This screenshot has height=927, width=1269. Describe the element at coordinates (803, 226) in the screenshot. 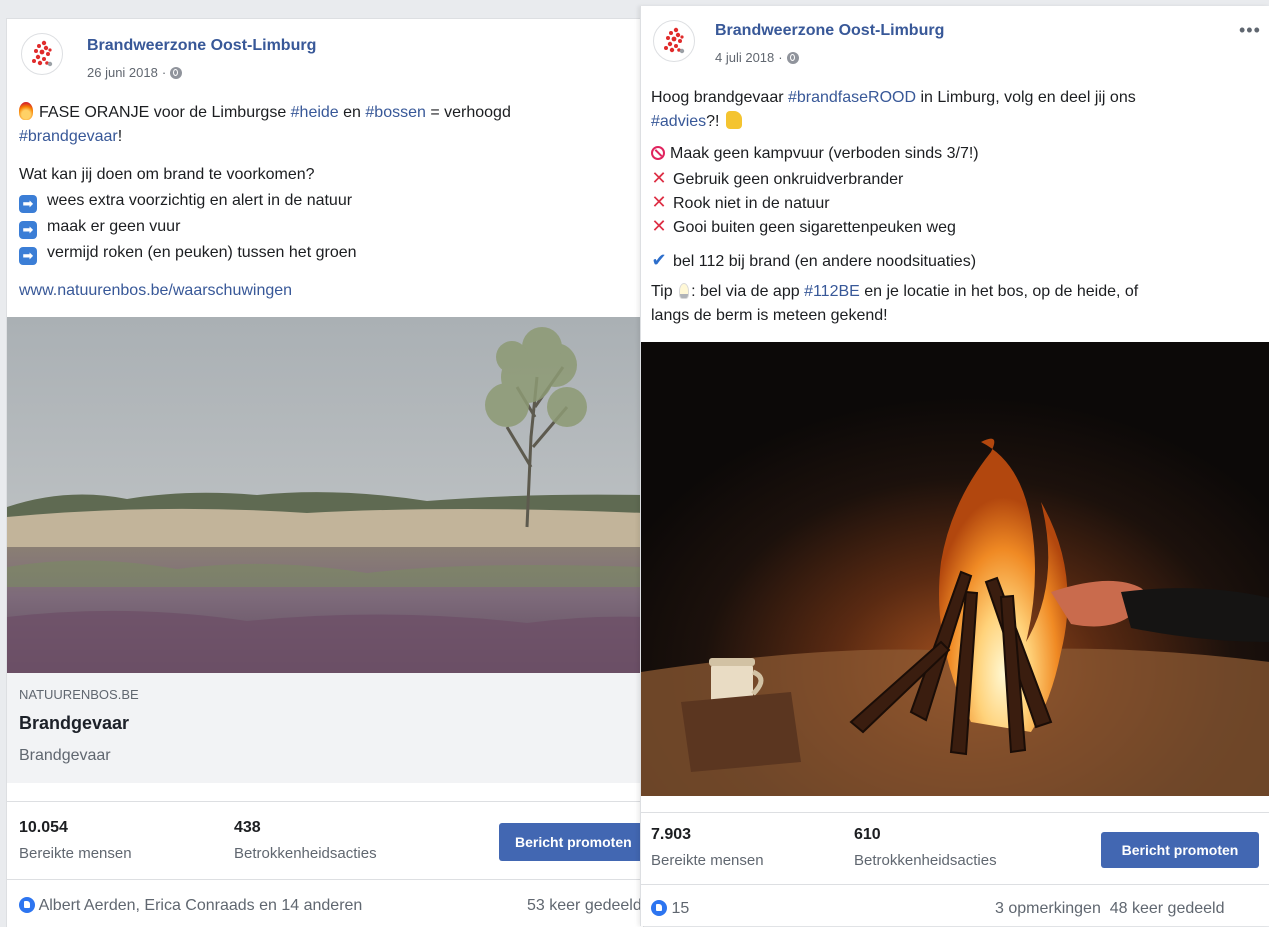

I see `rule-item: ✕ Gooi buiten geen sigarettenpeuken weg` at that location.